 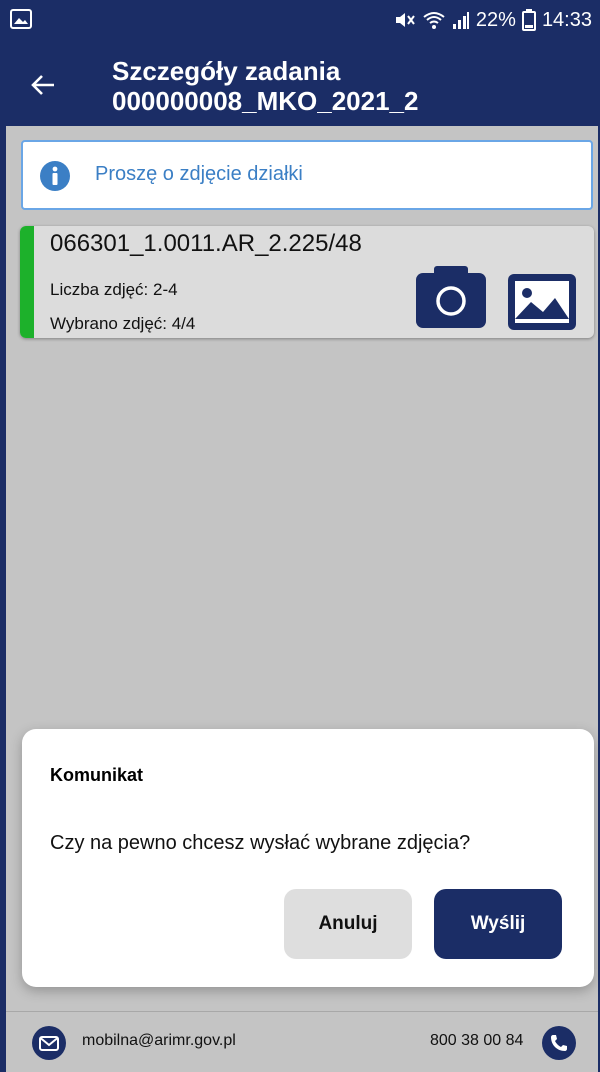 What do you see at coordinates (476, 1041) in the screenshot?
I see `contact-phone: 800 38 00 84` at bounding box center [476, 1041].